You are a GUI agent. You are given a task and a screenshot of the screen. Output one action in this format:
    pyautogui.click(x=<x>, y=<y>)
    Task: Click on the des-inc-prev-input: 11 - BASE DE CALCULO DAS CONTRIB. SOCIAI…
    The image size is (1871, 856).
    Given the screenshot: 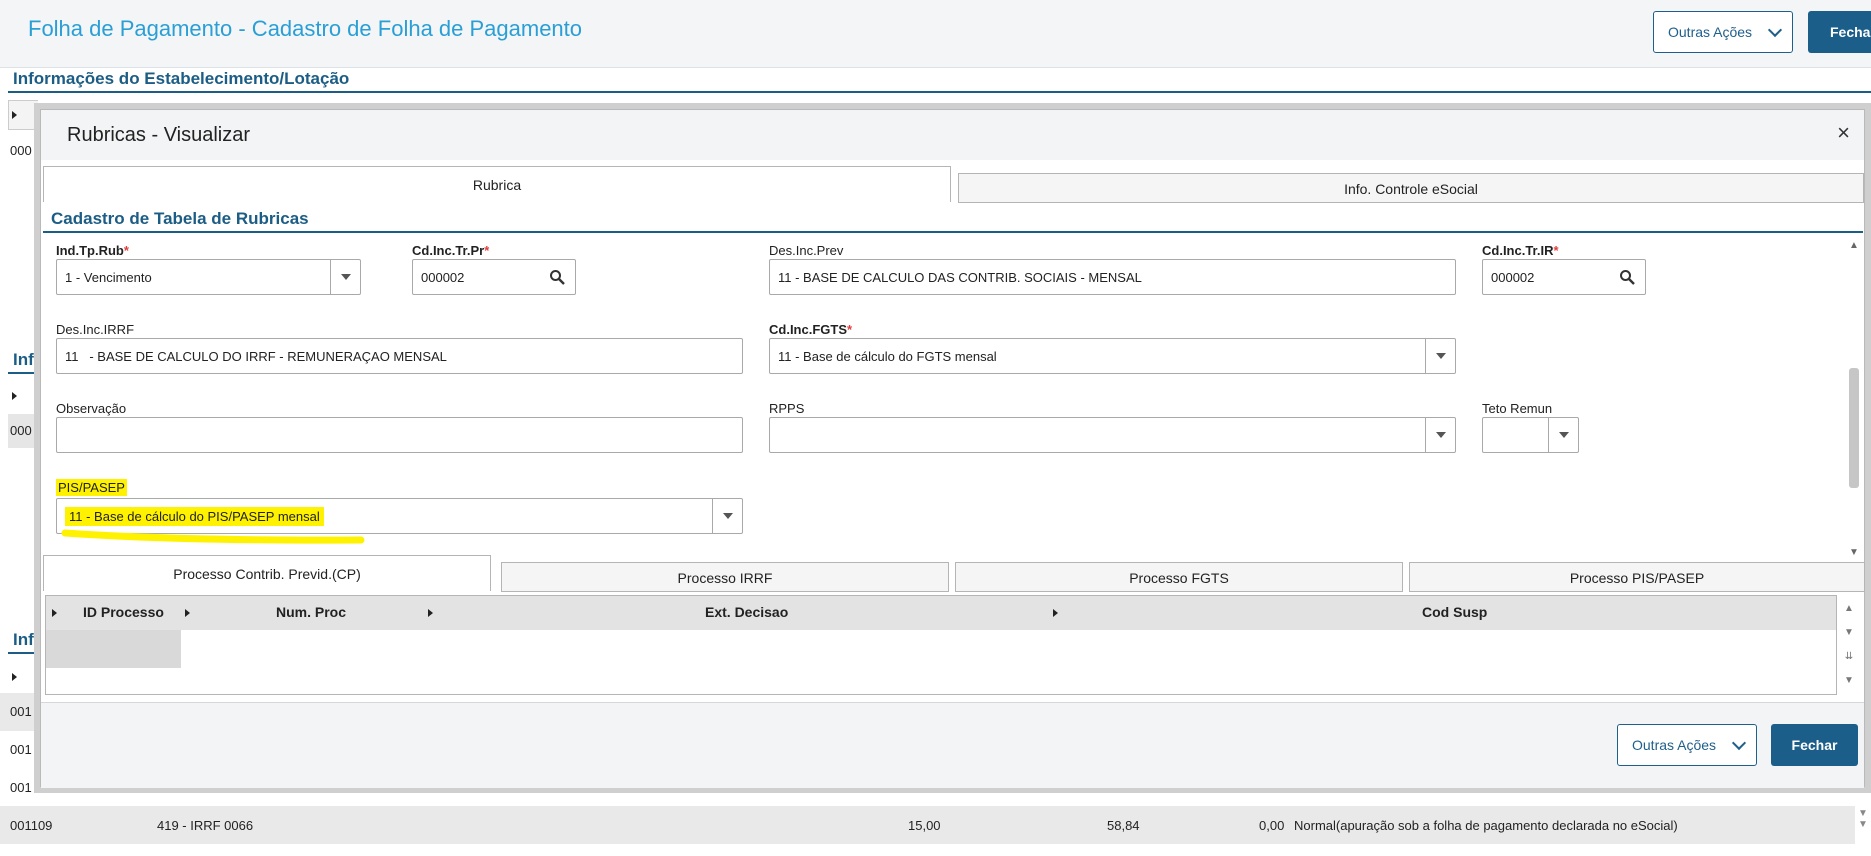 What is the action you would take?
    pyautogui.click(x=1112, y=277)
    